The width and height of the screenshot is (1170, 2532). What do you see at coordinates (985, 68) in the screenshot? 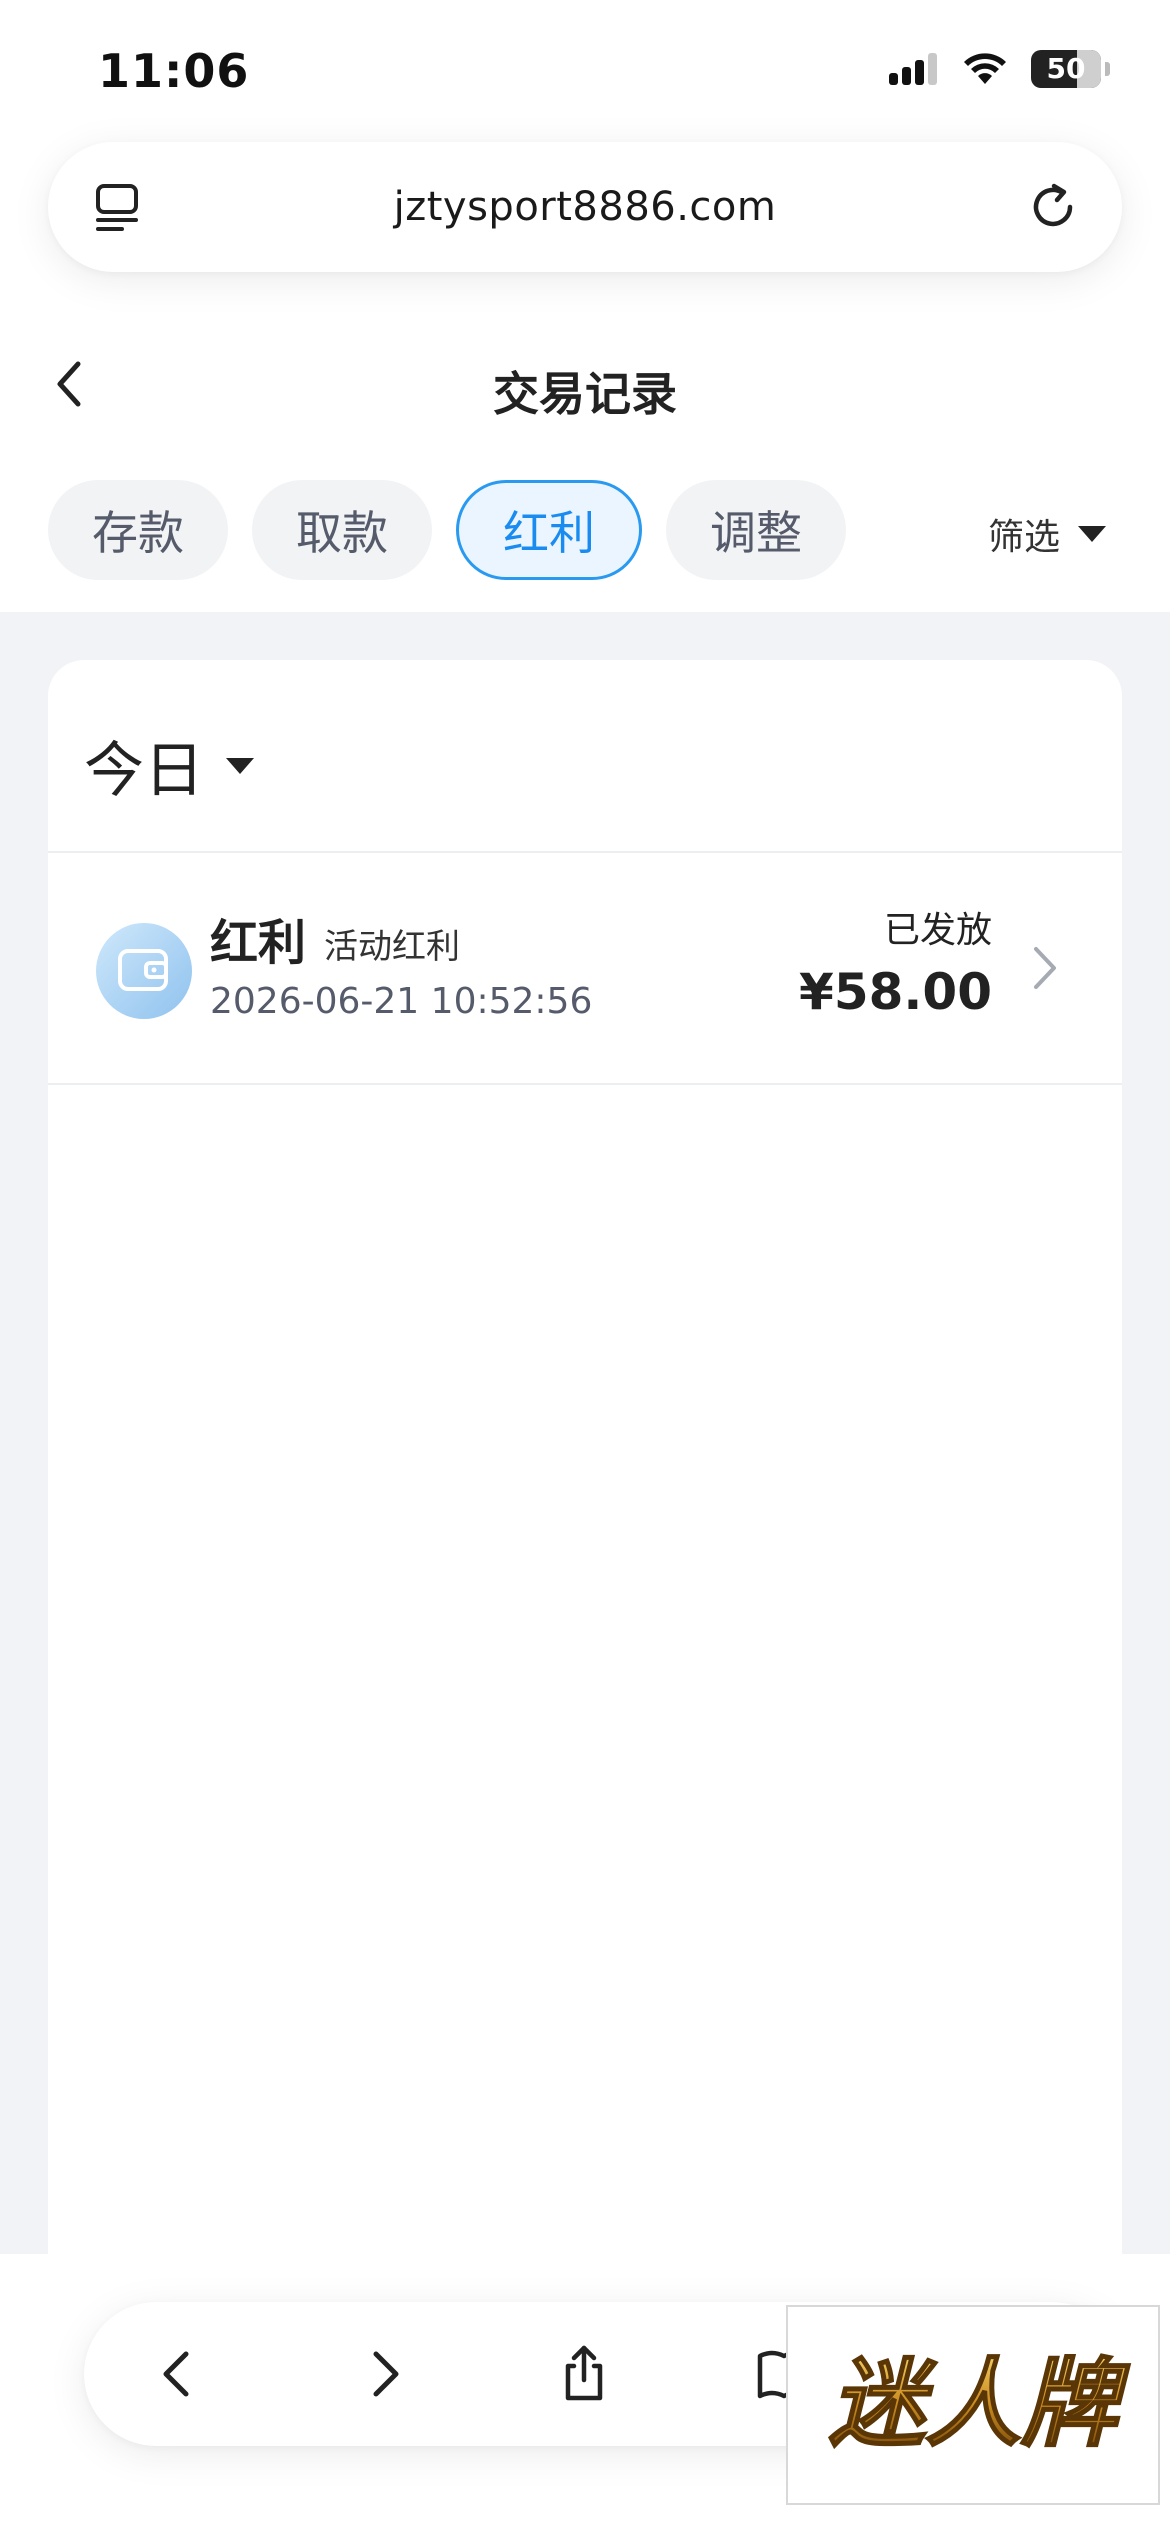
I see `wifi-icon` at bounding box center [985, 68].